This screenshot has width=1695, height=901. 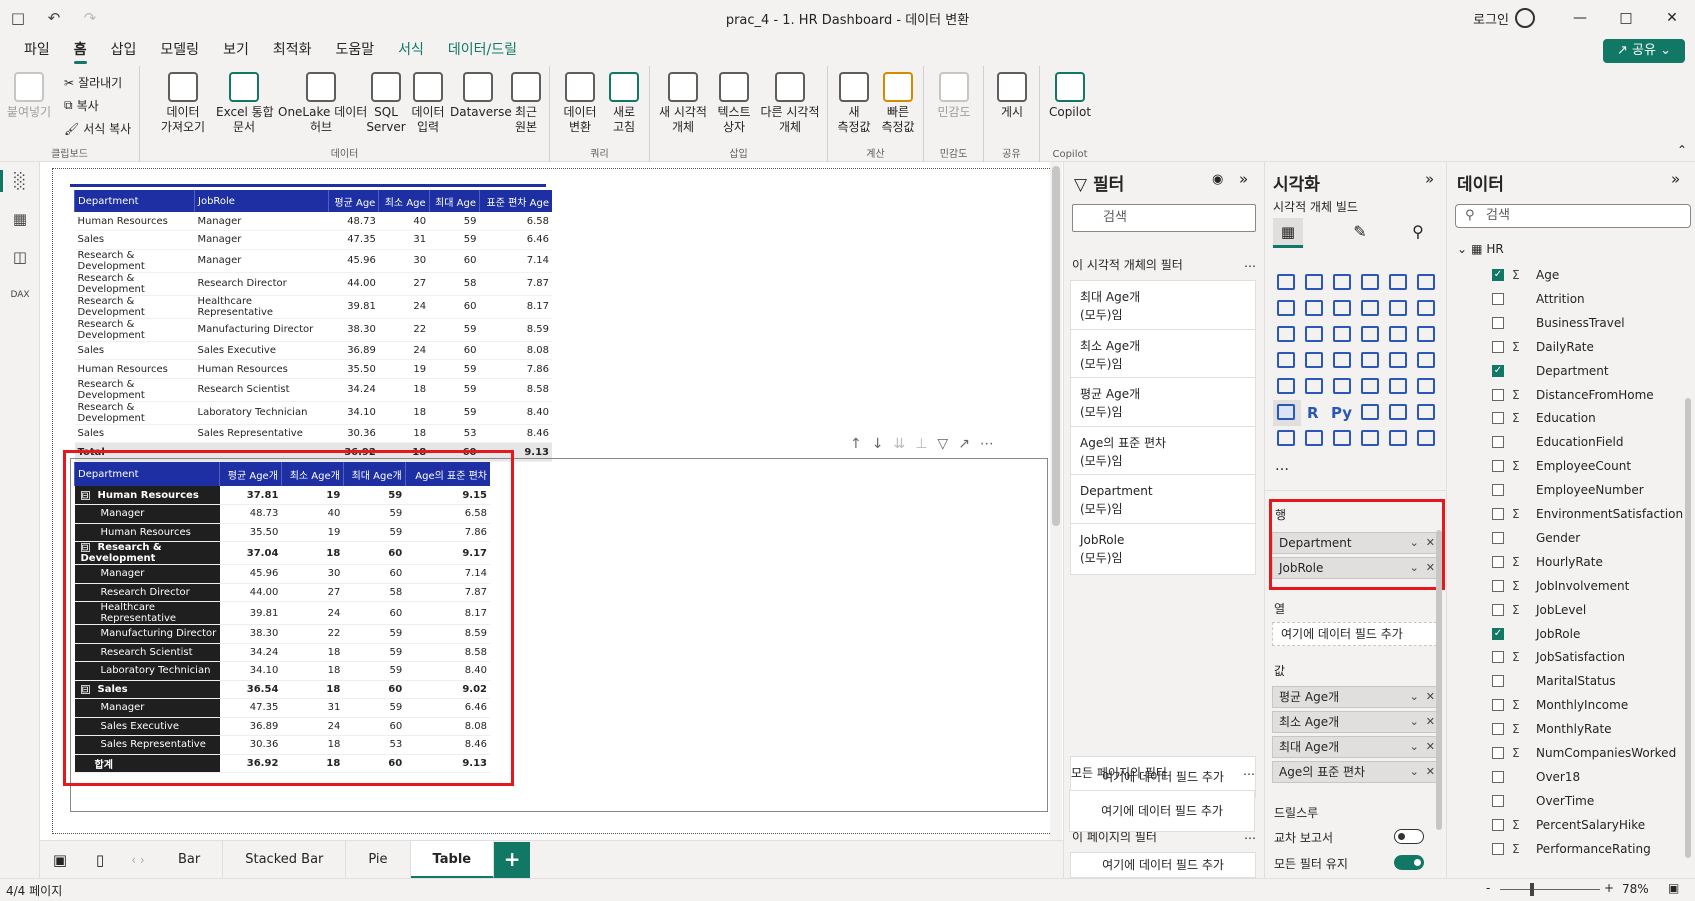 What do you see at coordinates (899, 444) in the screenshot?
I see `next-level-icon: ⇊` at bounding box center [899, 444].